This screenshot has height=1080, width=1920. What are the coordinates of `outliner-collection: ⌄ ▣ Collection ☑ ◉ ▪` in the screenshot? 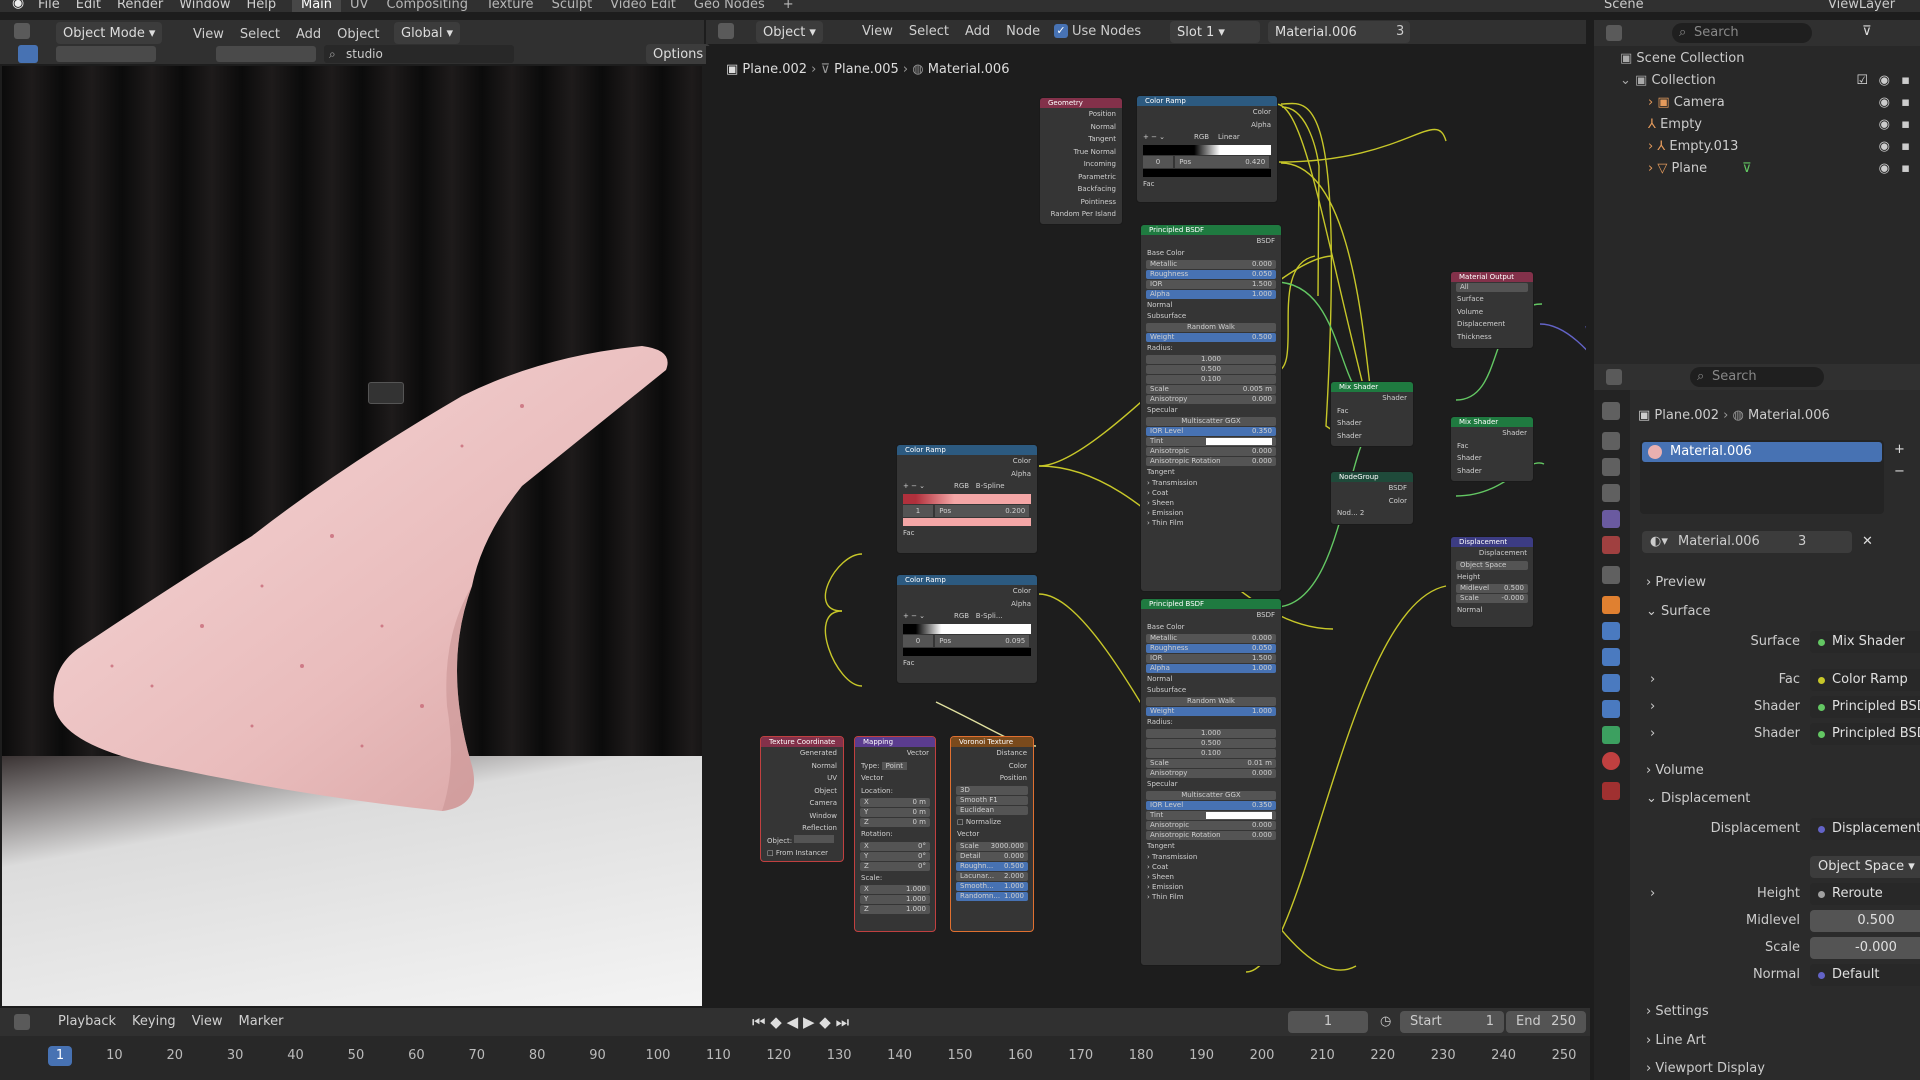 It's located at (1757, 81).